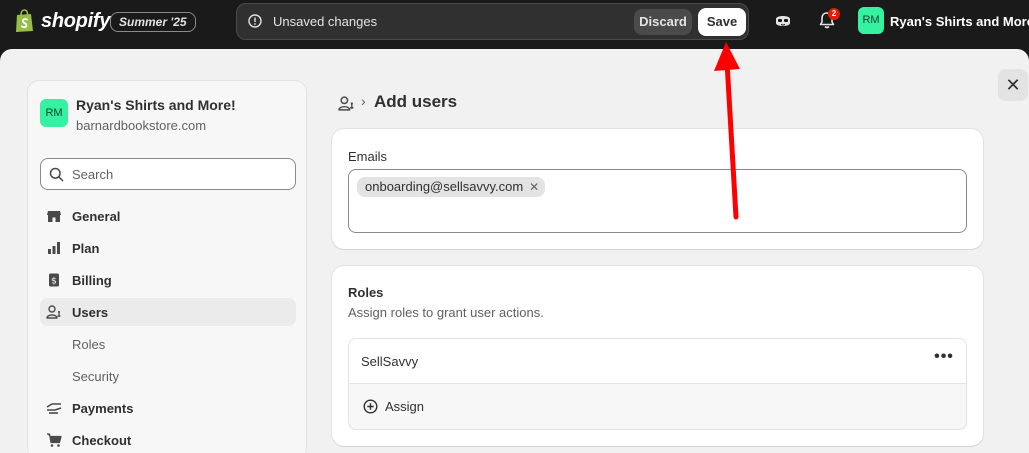 The width and height of the screenshot is (1029, 453). What do you see at coordinates (76, 20) in the screenshot?
I see `shopify-wordmark: shopify` at bounding box center [76, 20].